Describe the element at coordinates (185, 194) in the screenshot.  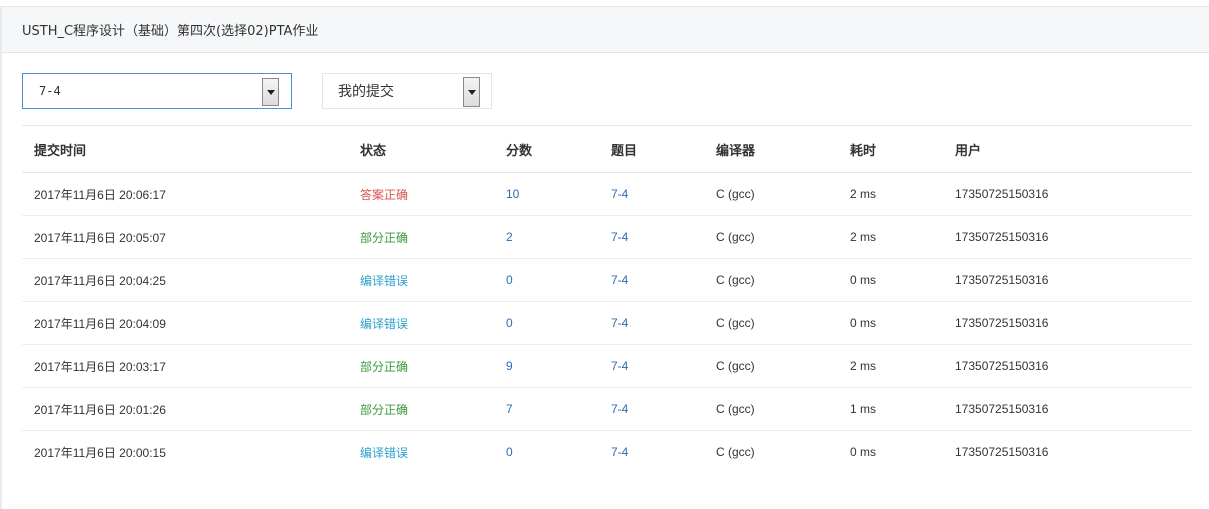
I see `table-cell: 2017年11月6日 20:06:17` at that location.